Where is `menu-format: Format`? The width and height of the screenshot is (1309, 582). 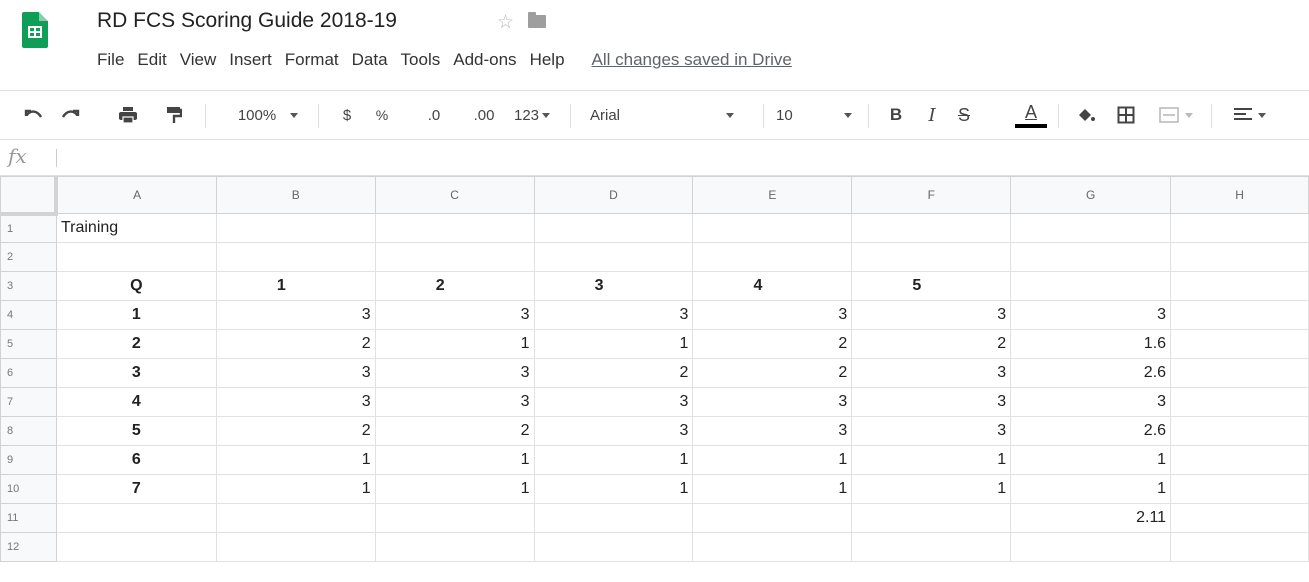 menu-format: Format is located at coordinates (312, 60).